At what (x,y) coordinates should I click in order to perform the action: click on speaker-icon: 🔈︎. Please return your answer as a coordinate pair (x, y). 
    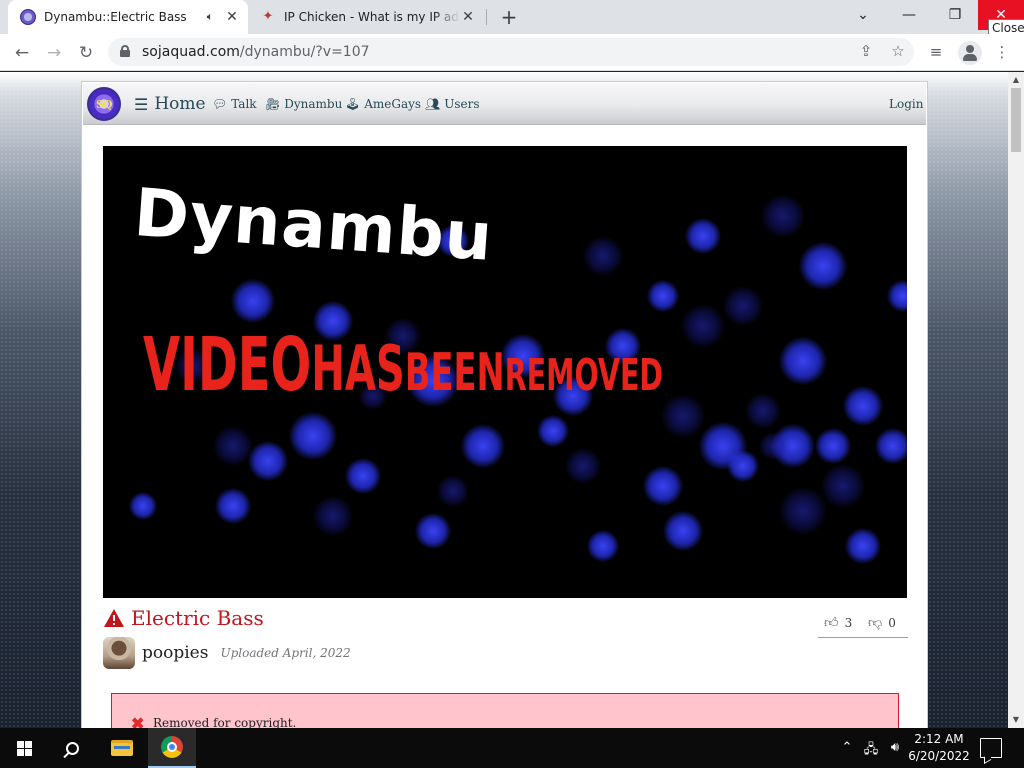
    Looking at the image, I should click on (210, 17).